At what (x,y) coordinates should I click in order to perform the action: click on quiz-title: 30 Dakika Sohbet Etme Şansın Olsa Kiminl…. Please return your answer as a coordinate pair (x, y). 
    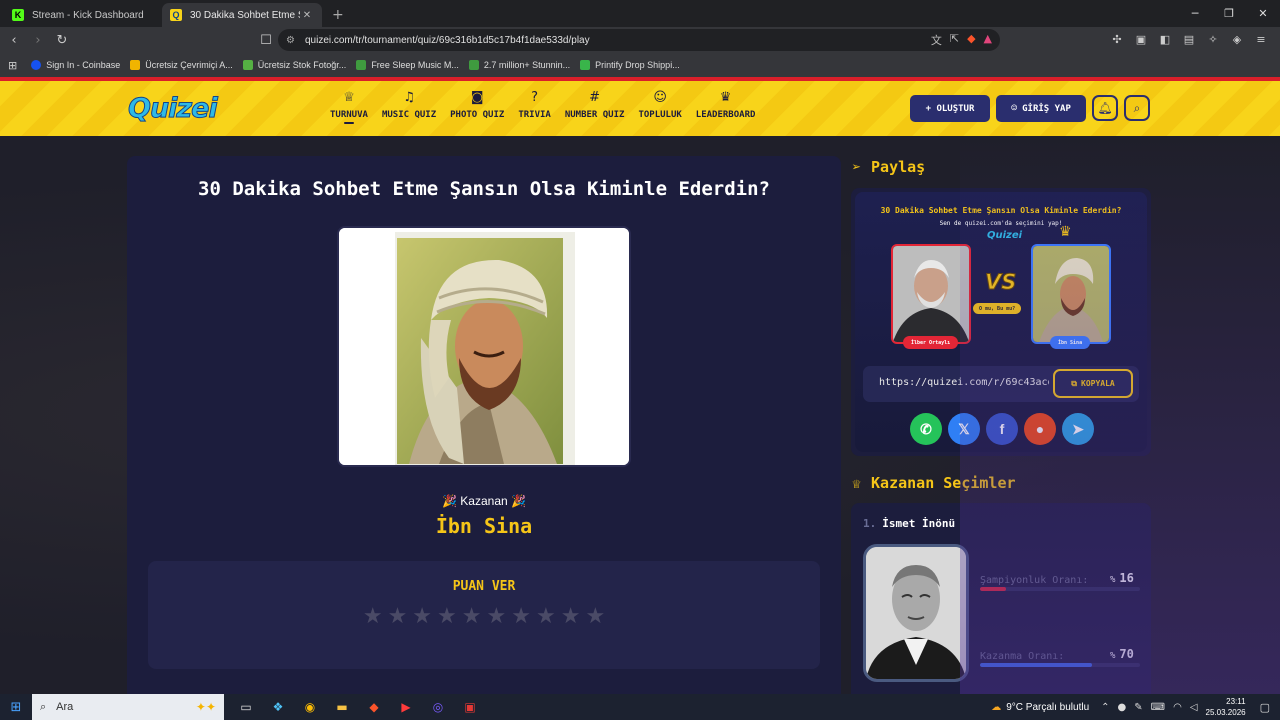
    Looking at the image, I should click on (484, 189).